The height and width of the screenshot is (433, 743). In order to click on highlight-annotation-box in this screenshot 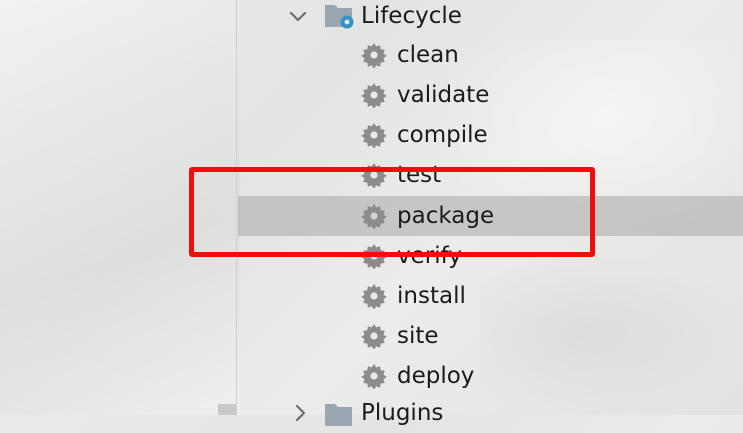, I will do `click(392, 212)`.